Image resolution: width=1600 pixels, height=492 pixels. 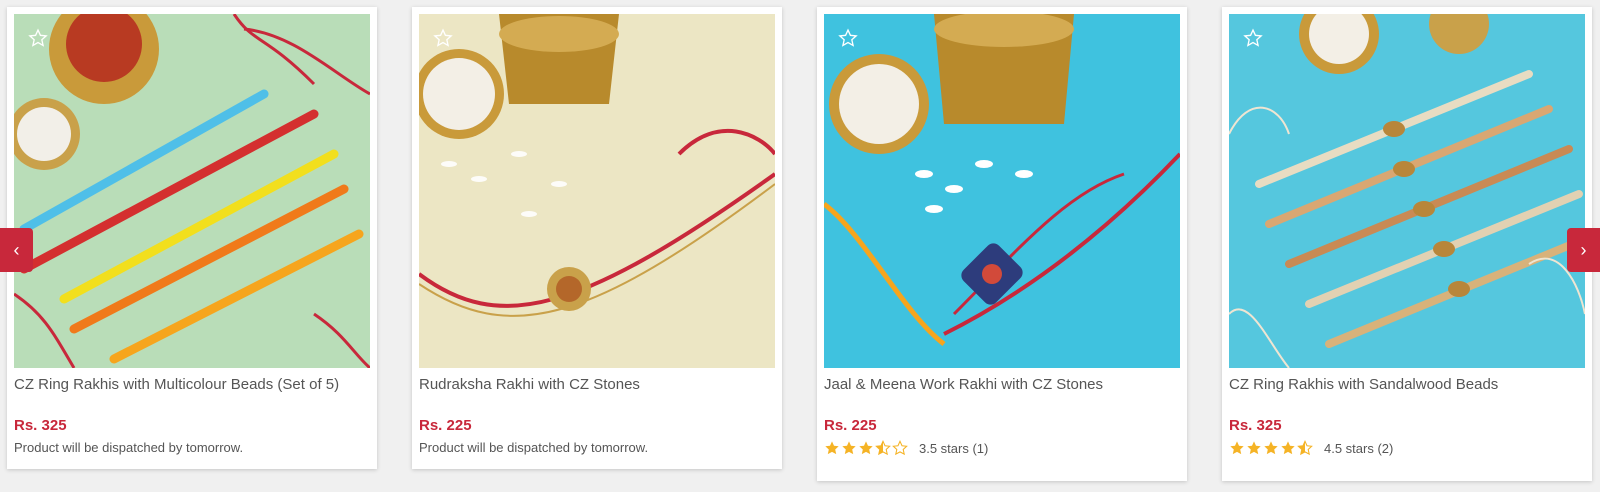 I want to click on rating-text: 3.5 stars (1), so click(x=954, y=448).